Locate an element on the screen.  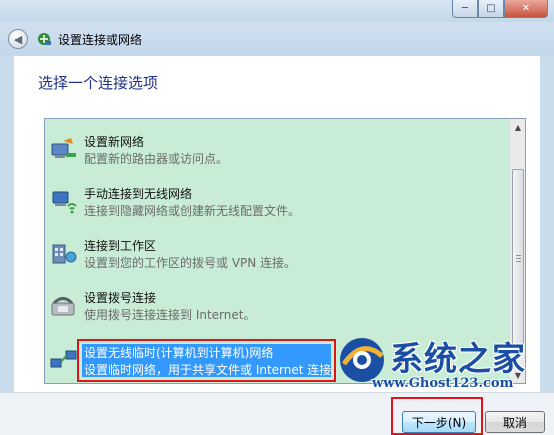
option-title: 手动连接到无线网络 is located at coordinates (138, 194).